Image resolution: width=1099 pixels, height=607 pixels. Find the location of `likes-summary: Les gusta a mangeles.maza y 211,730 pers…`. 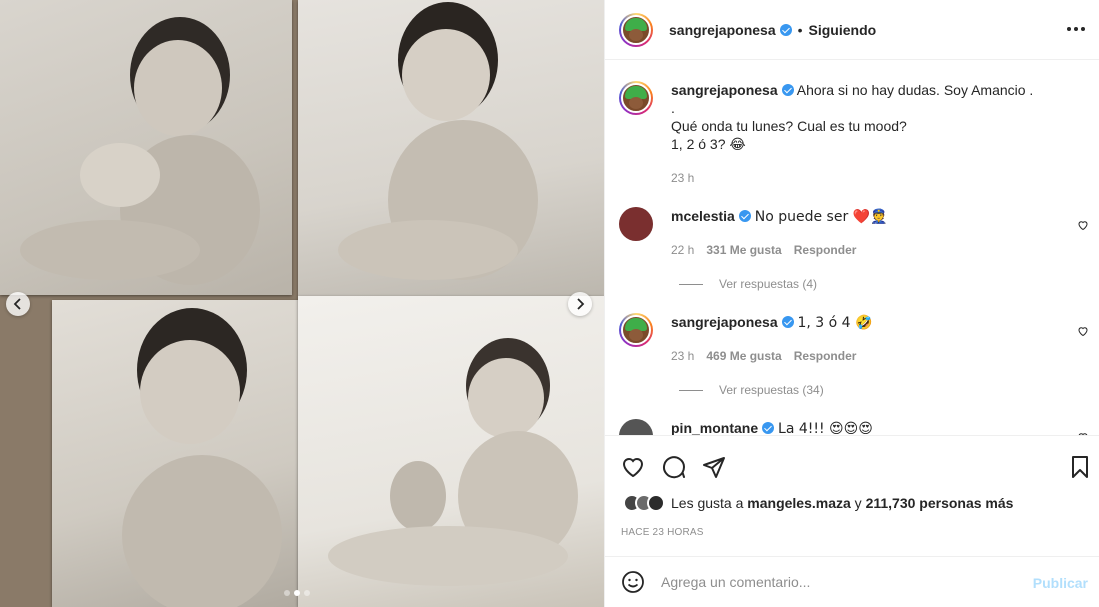

likes-summary: Les gusta a mangeles.maza y 211,730 pers… is located at coordinates (818, 503).